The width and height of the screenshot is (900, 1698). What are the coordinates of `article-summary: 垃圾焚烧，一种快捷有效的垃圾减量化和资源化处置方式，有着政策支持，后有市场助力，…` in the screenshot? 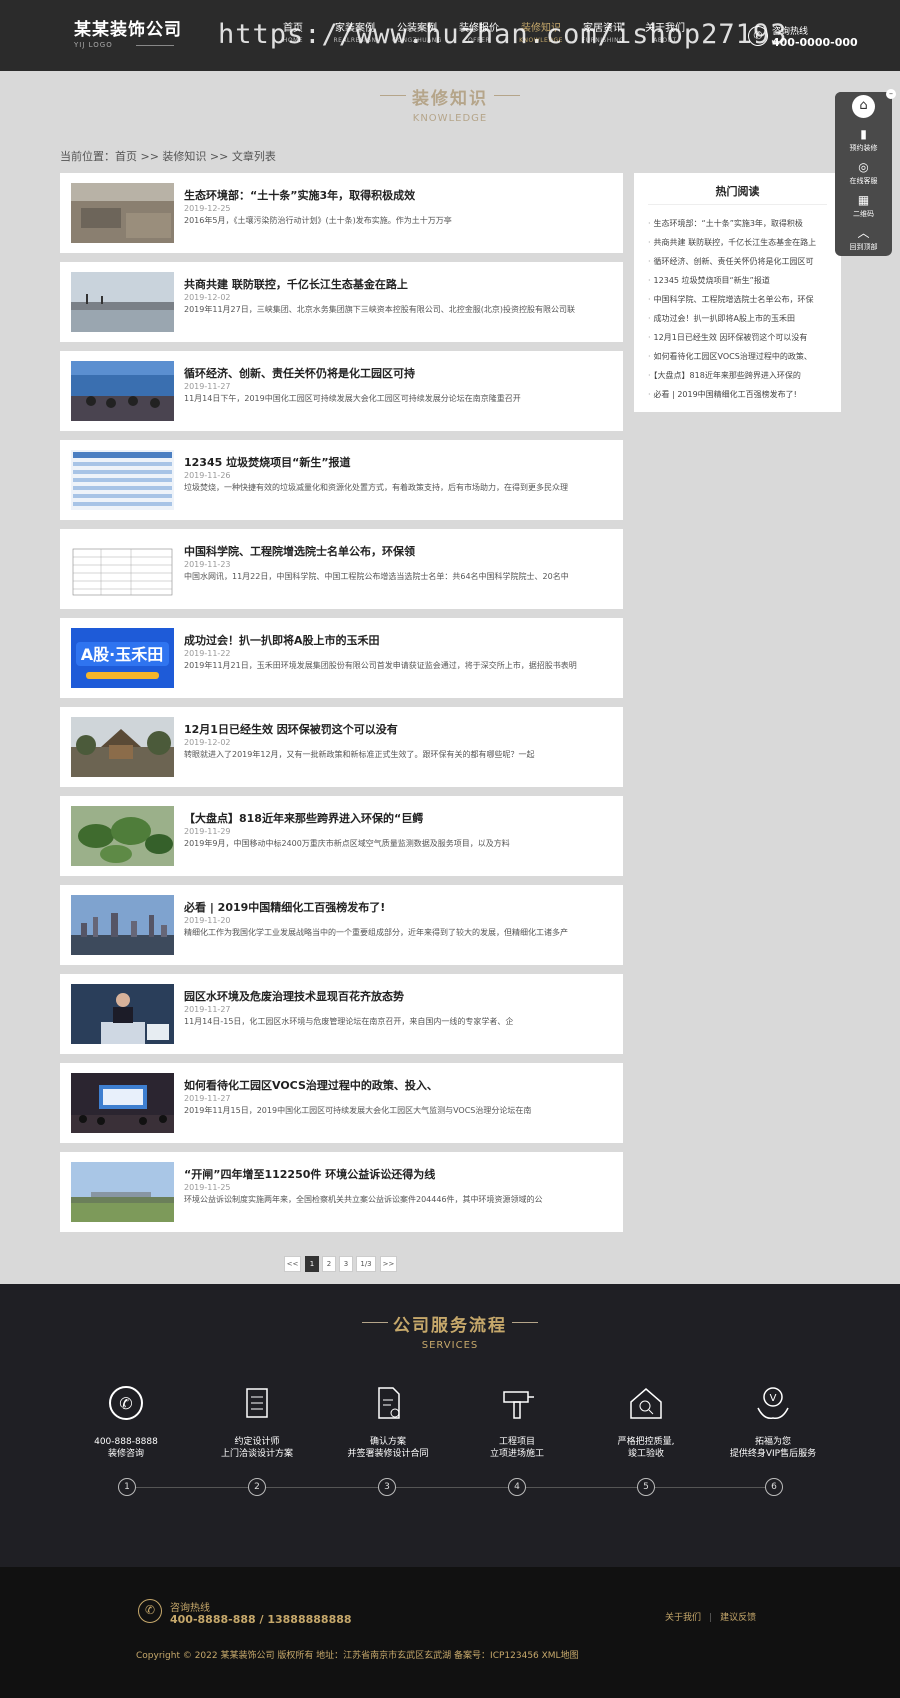 It's located at (376, 487).